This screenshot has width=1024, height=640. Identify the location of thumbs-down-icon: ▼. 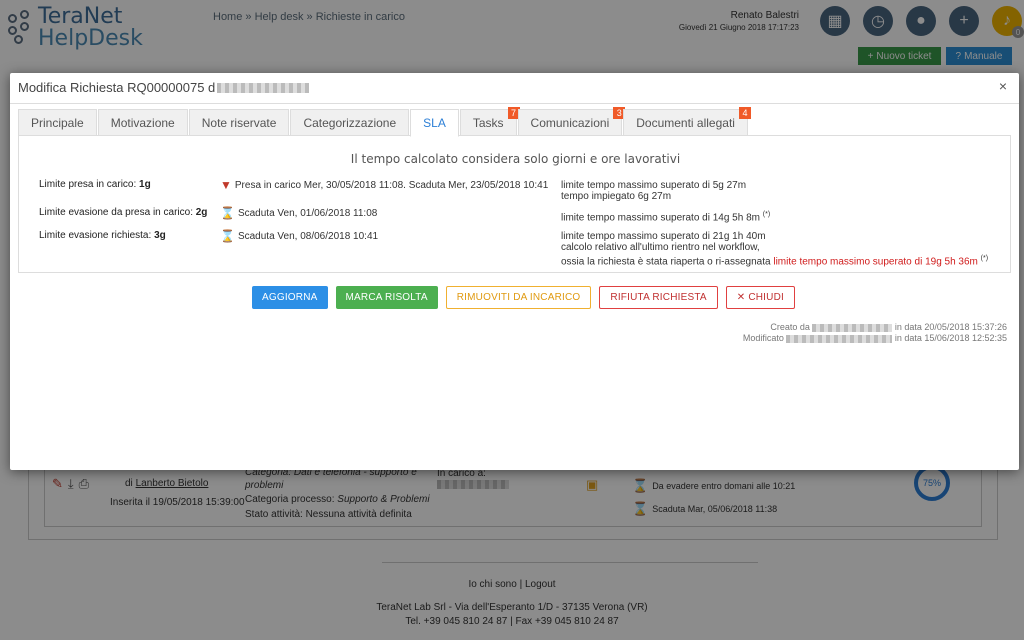
(226, 185).